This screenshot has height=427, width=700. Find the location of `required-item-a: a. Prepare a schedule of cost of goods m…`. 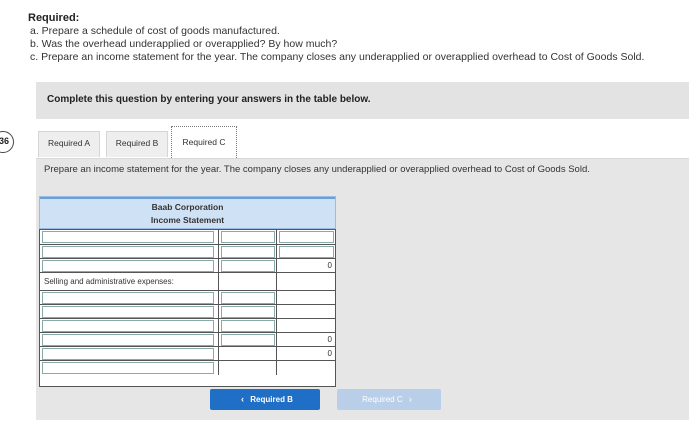

required-item-a: a. Prepare a schedule of cost of goods m… is located at coordinates (155, 31).